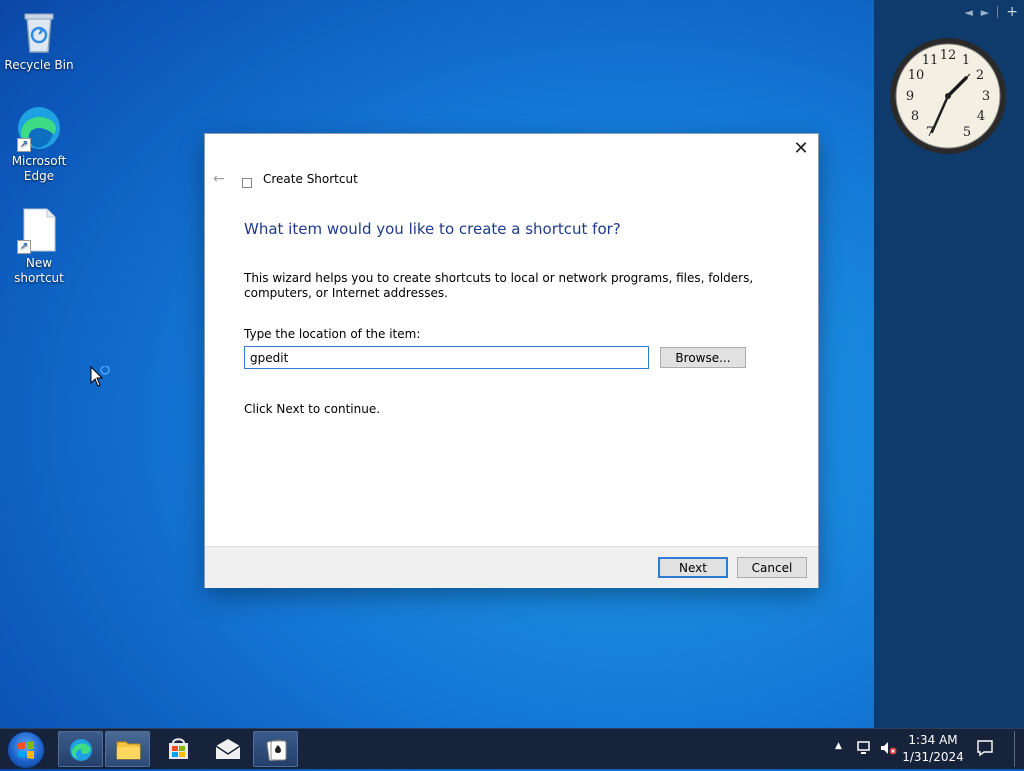 The image size is (1024, 771). What do you see at coordinates (949, 364) in the screenshot?
I see `gadget-sidebar: ◄ ► + 12 1 2 3 4 5 7 8 9 10 11` at bounding box center [949, 364].